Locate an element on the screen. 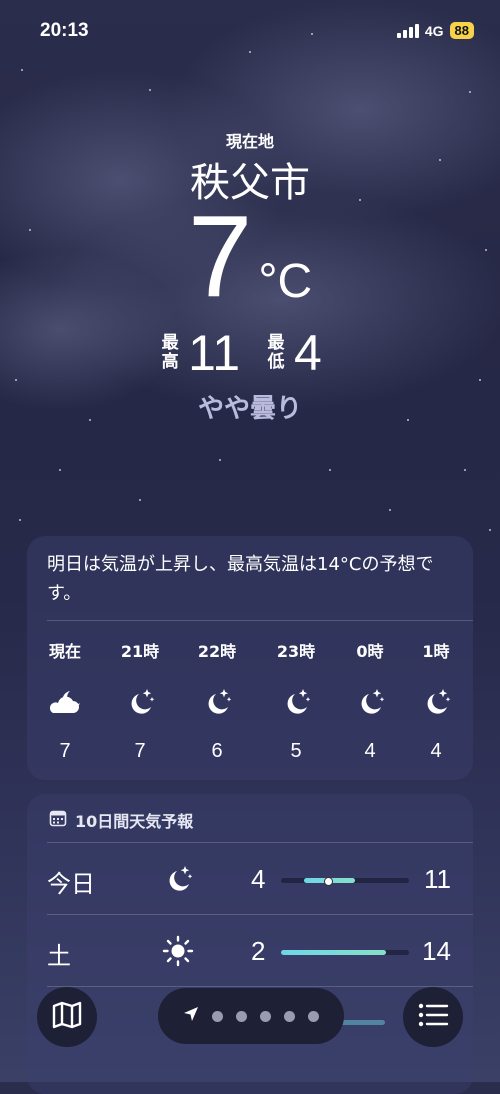 Image resolution: width=500 pixels, height=1094 pixels. day-name: 今日 is located at coordinates (71, 884).